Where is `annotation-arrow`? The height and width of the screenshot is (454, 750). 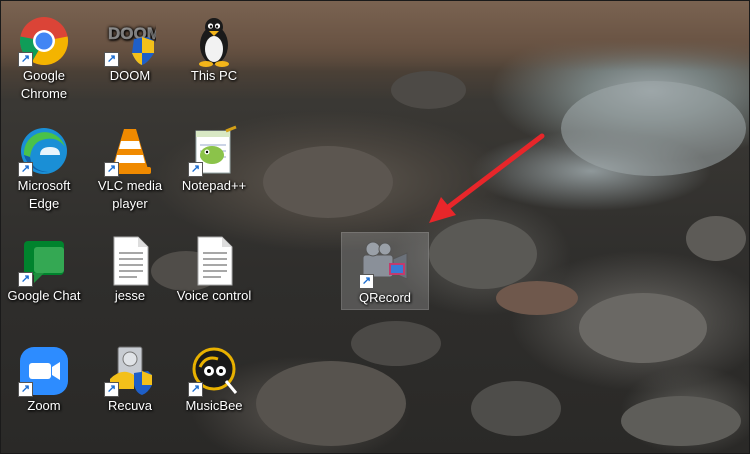 annotation-arrow is located at coordinates (487, 178).